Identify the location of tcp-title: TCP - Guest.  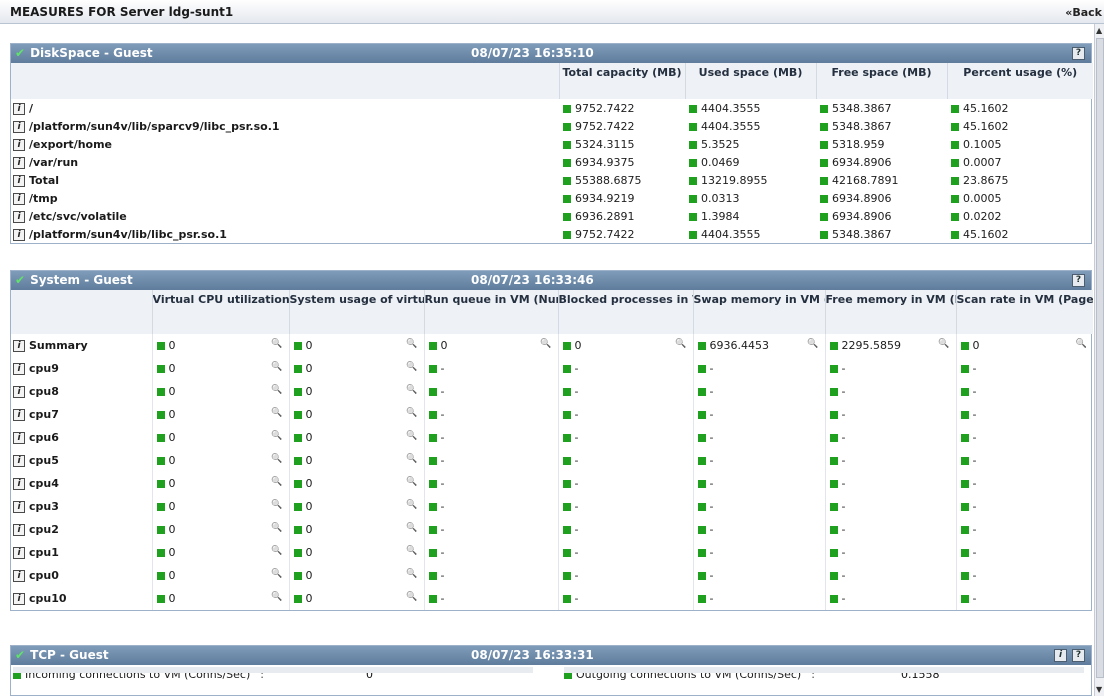
(69, 655).